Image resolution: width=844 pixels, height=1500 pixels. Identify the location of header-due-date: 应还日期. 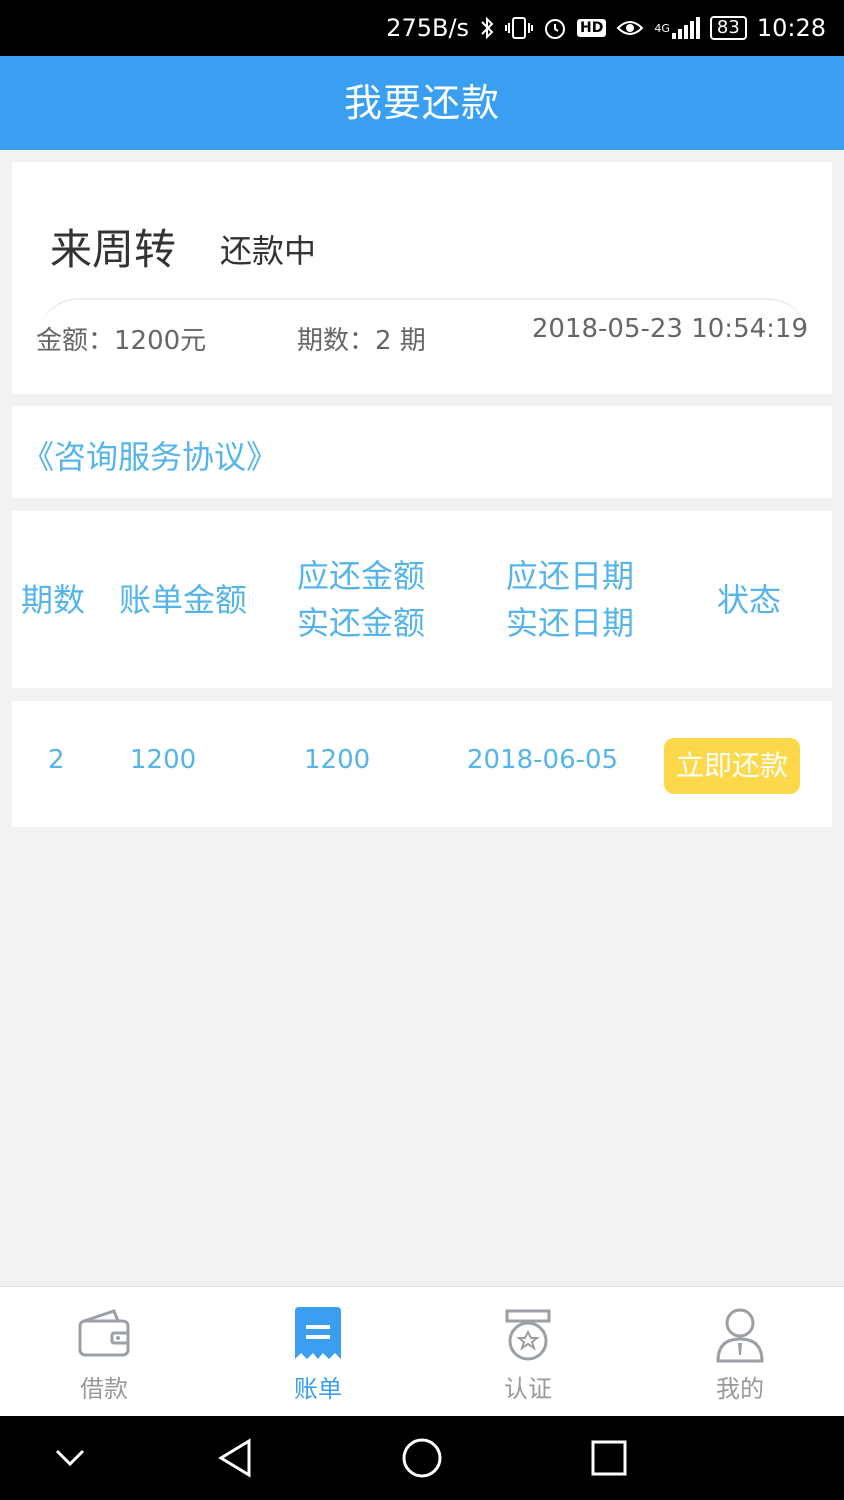
(569, 576).